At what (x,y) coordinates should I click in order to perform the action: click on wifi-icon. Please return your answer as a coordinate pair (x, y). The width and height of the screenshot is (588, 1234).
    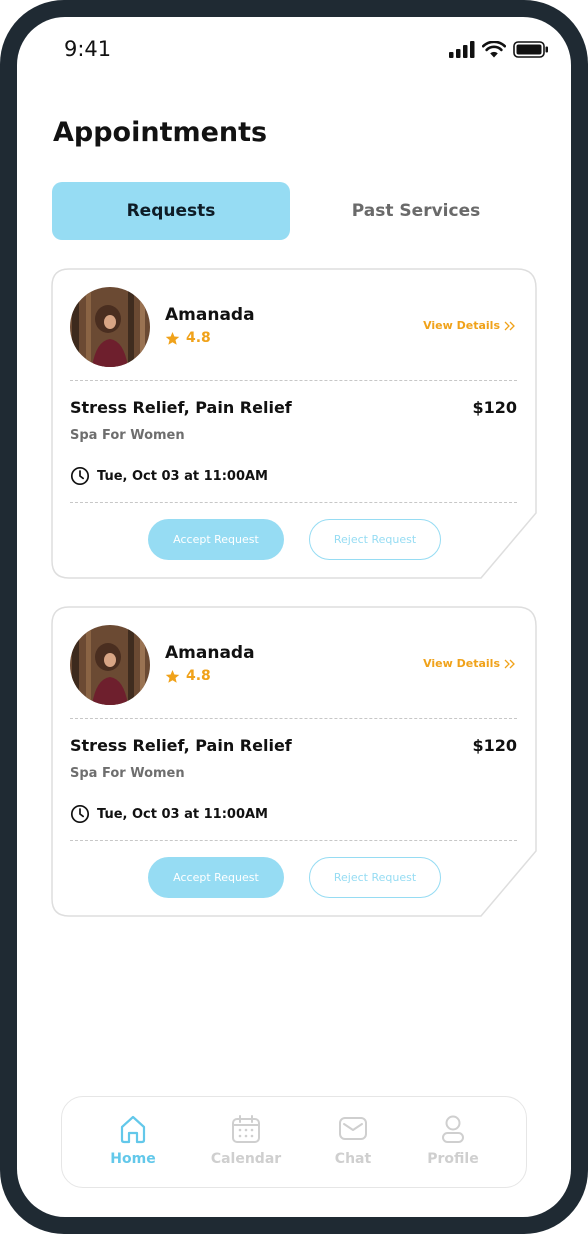
    Looking at the image, I should click on (494, 49).